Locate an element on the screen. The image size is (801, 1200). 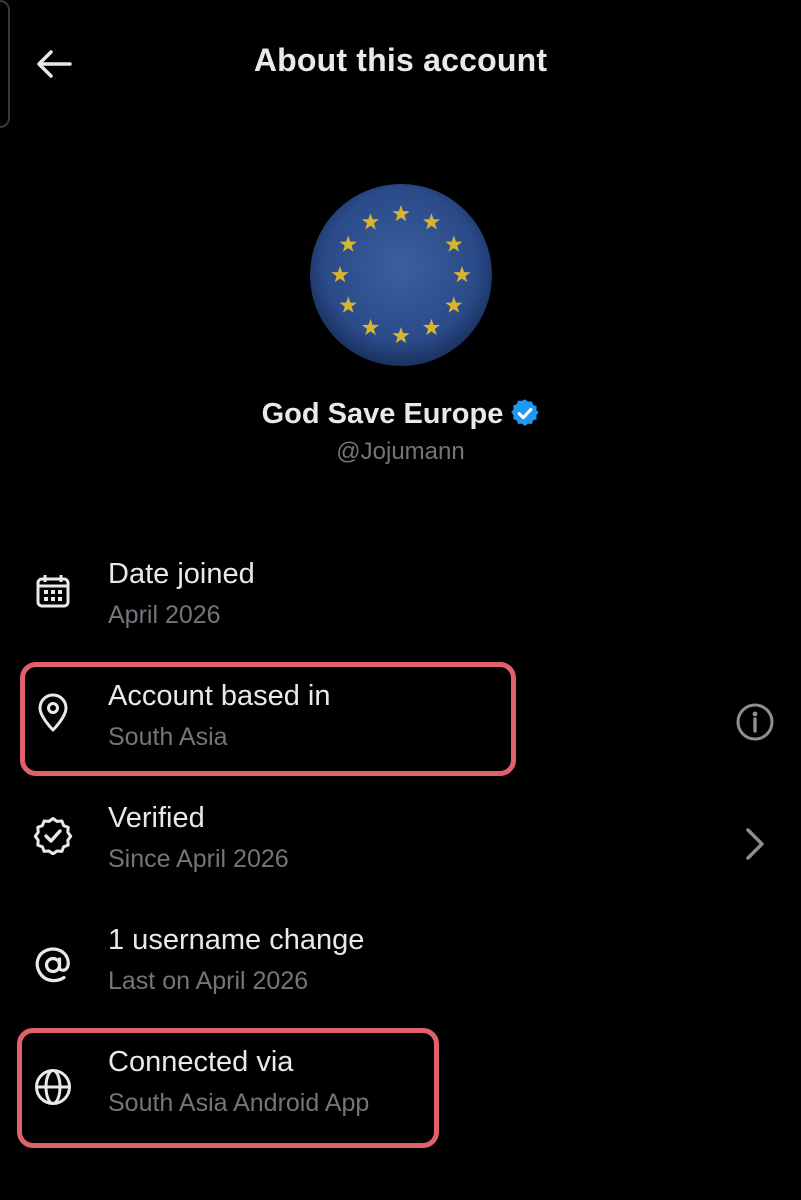
info-icon is located at coordinates (755, 722).